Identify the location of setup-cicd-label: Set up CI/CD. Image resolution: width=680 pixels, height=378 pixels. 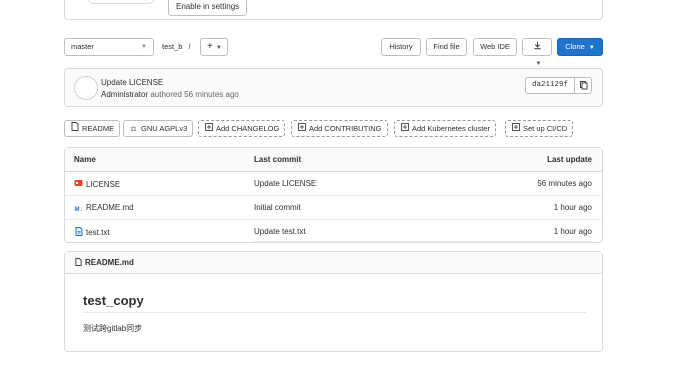
(545, 128).